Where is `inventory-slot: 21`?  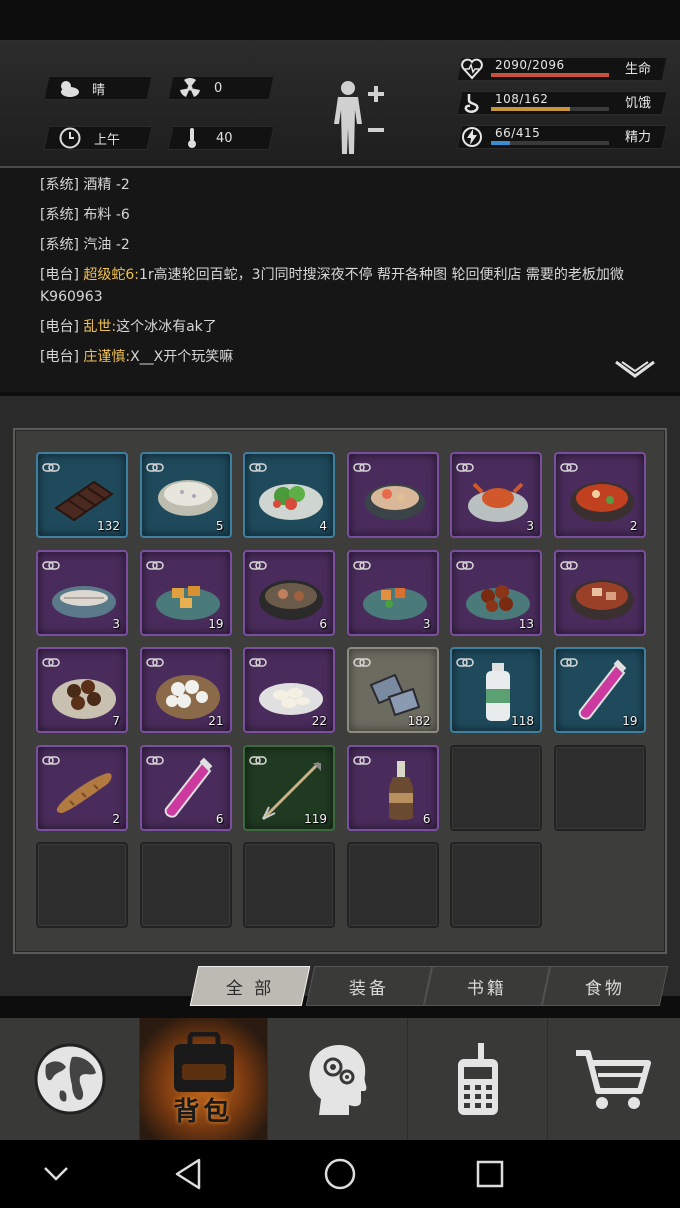 inventory-slot: 21 is located at coordinates (185, 690).